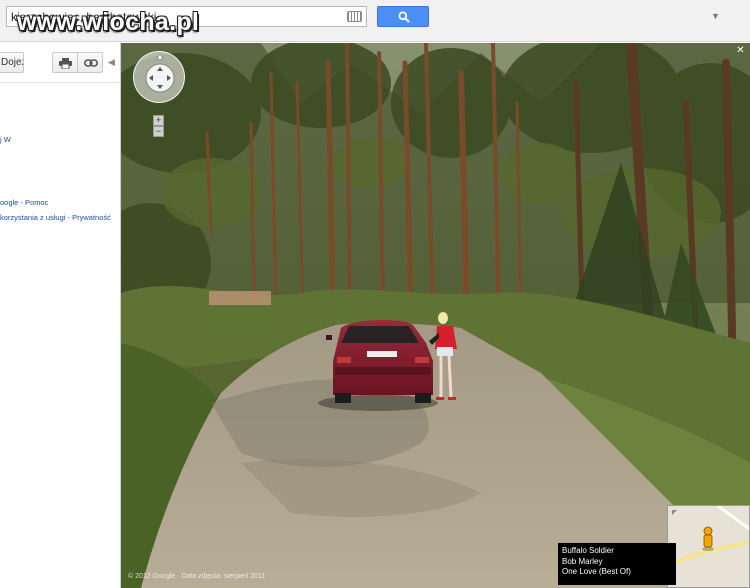 The image size is (750, 588). What do you see at coordinates (158, 120) in the screenshot?
I see `zoom-in-button: +` at bounding box center [158, 120].